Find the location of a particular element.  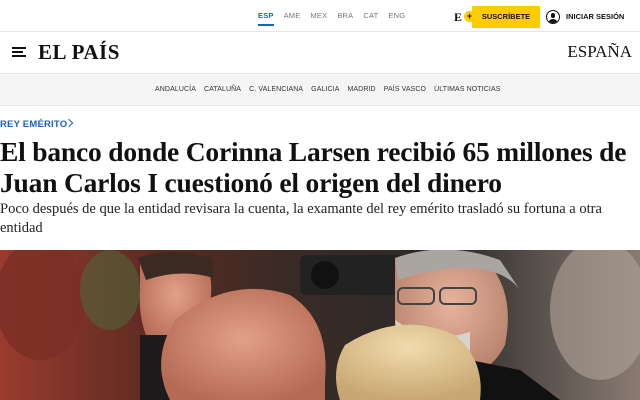

nav-item-madrid: MADRID is located at coordinates (361, 89).